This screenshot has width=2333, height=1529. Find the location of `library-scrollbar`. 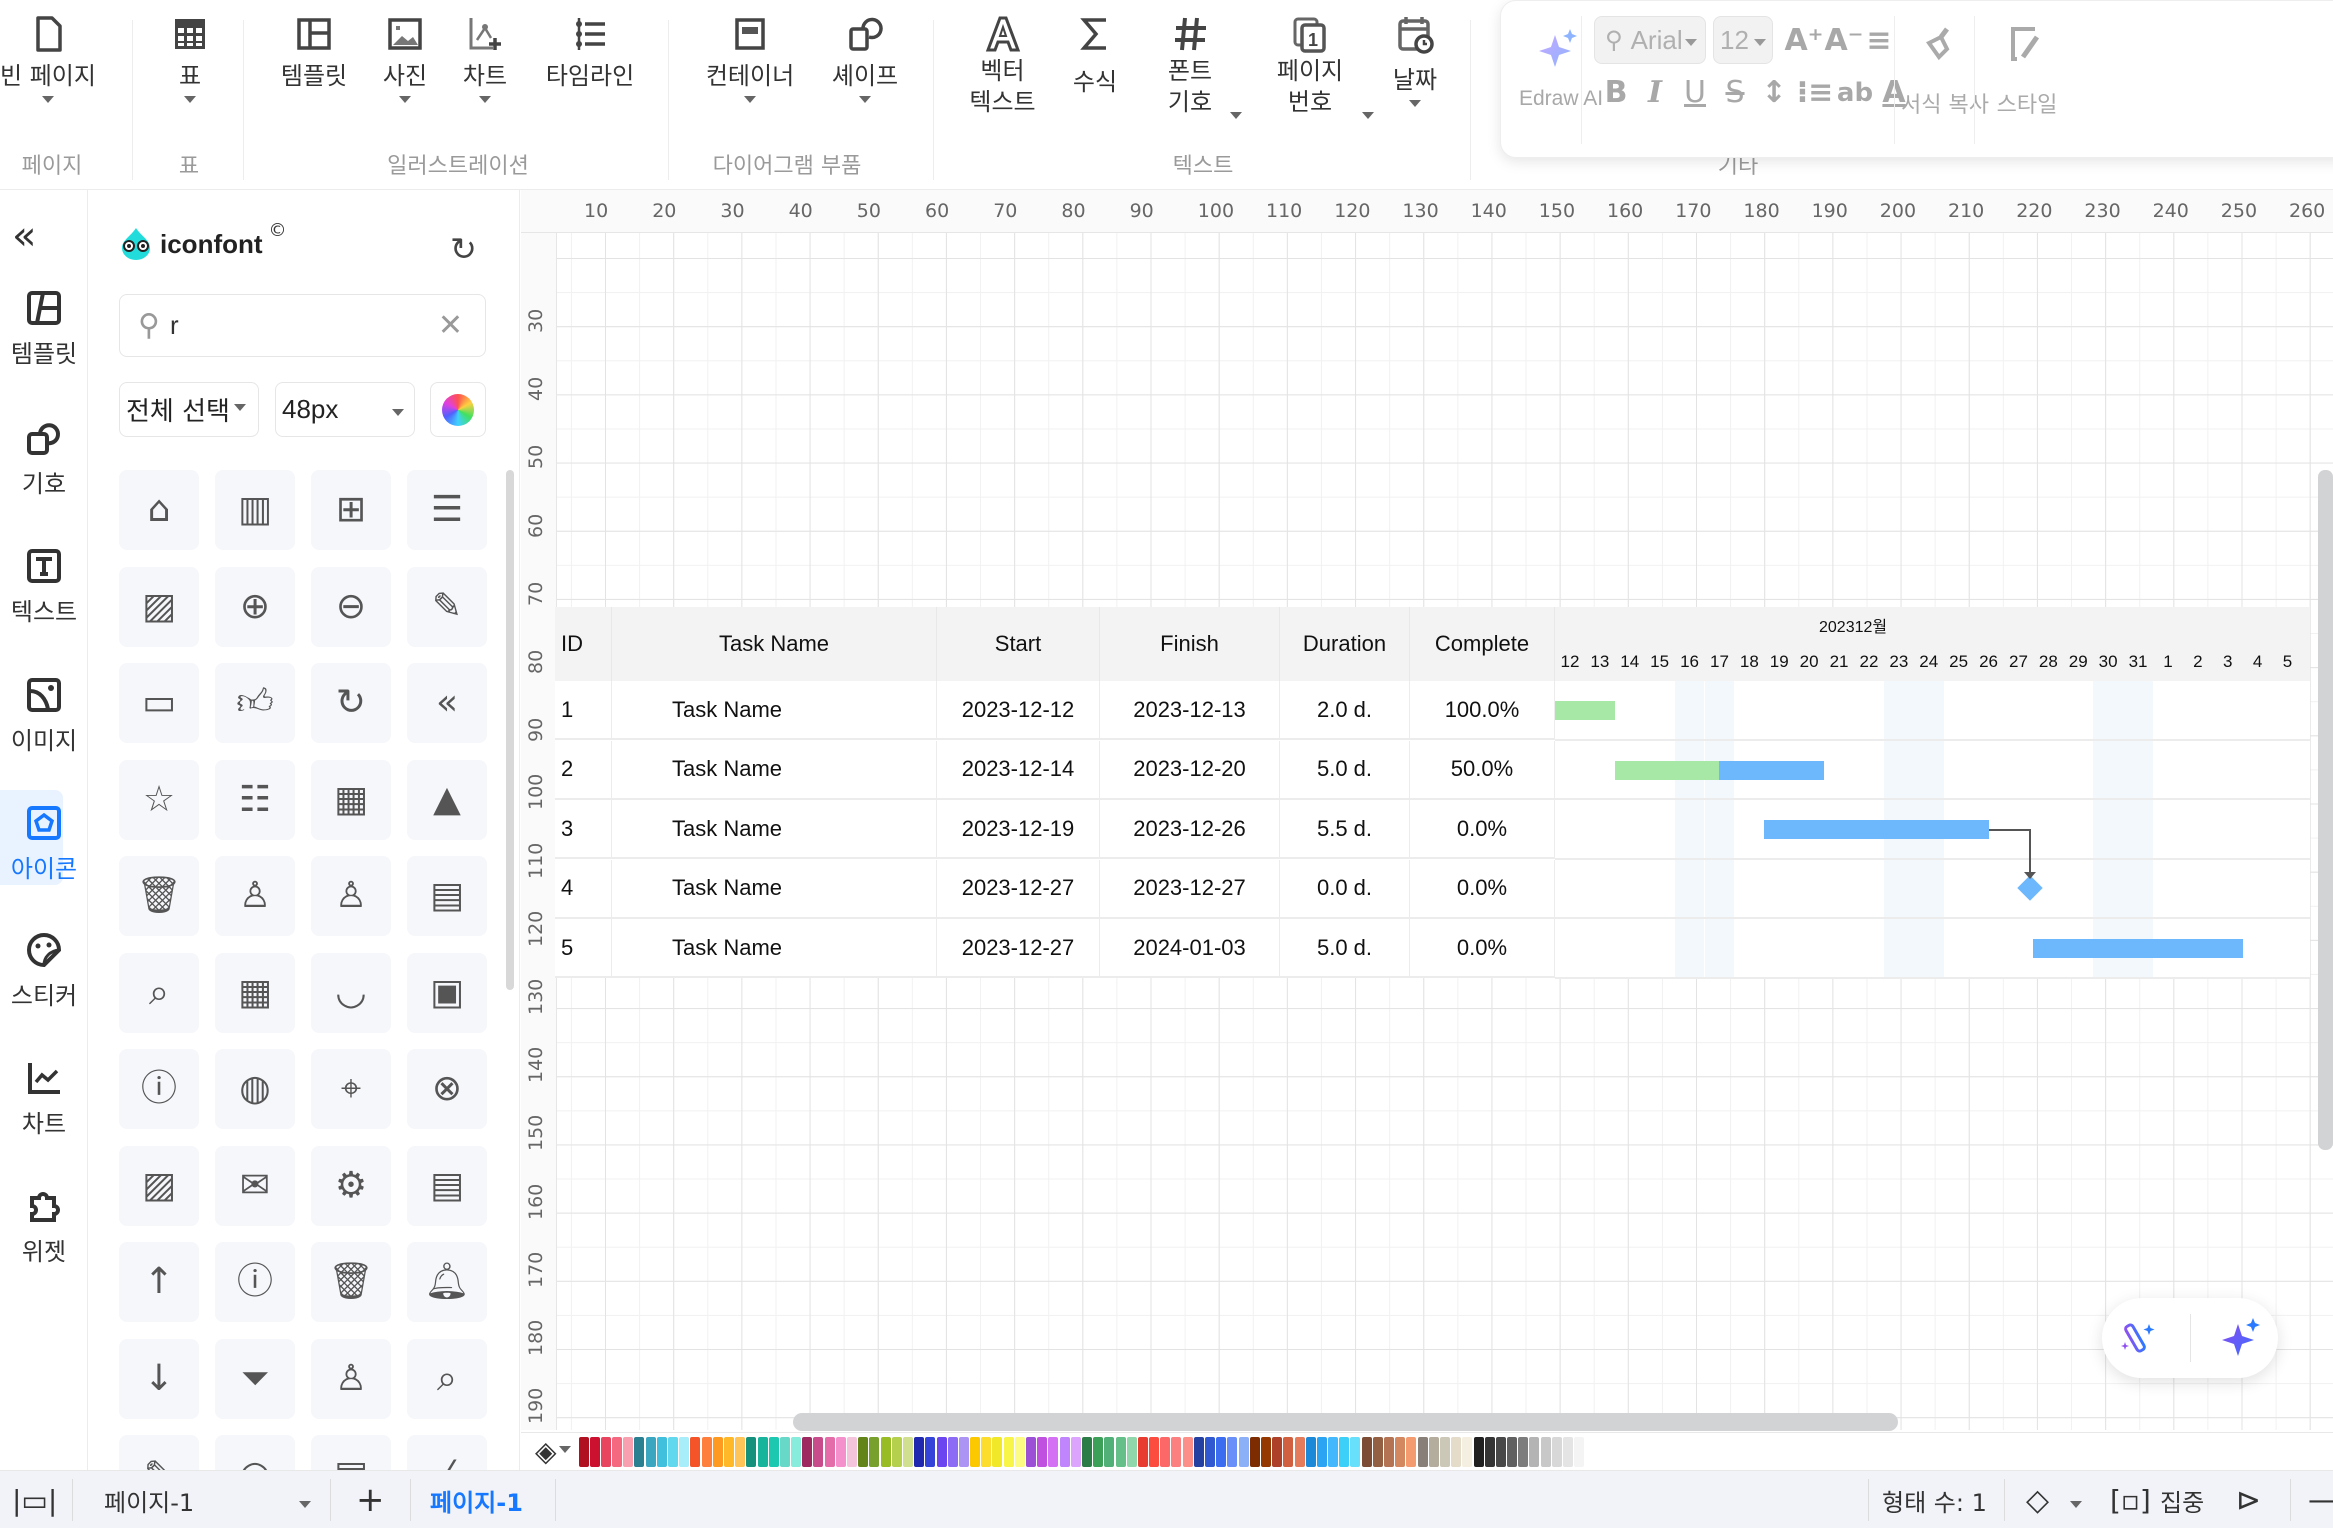

library-scrollbar is located at coordinates (510, 730).